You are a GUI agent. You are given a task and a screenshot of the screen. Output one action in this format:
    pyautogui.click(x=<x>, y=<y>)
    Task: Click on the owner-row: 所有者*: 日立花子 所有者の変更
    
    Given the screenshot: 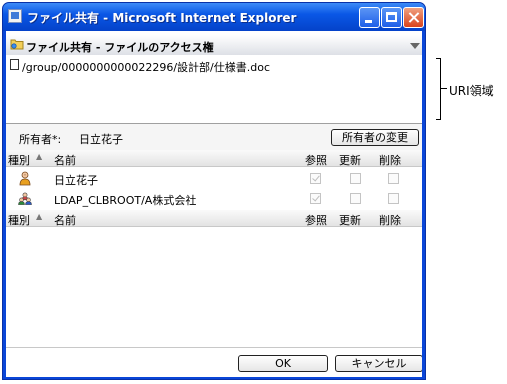 What is the action you would take?
    pyautogui.click(x=214, y=137)
    